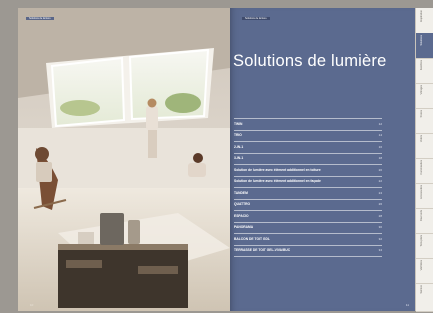 This screenshot has width=433, height=313. I want to click on section-tag-right: Solutions de lumière, so click(256, 18).